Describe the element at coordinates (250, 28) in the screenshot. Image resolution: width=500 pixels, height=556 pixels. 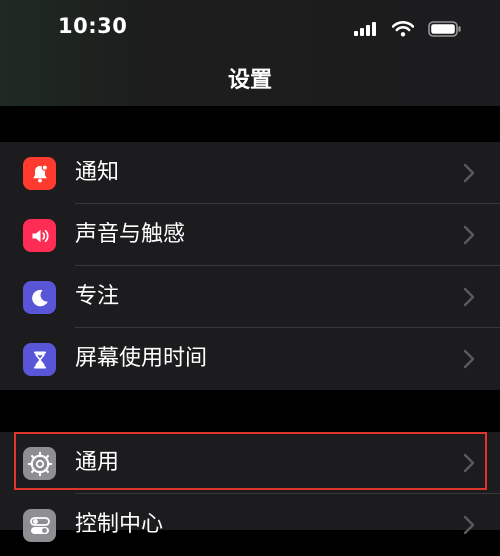
I see `status-bar: 10:30` at that location.